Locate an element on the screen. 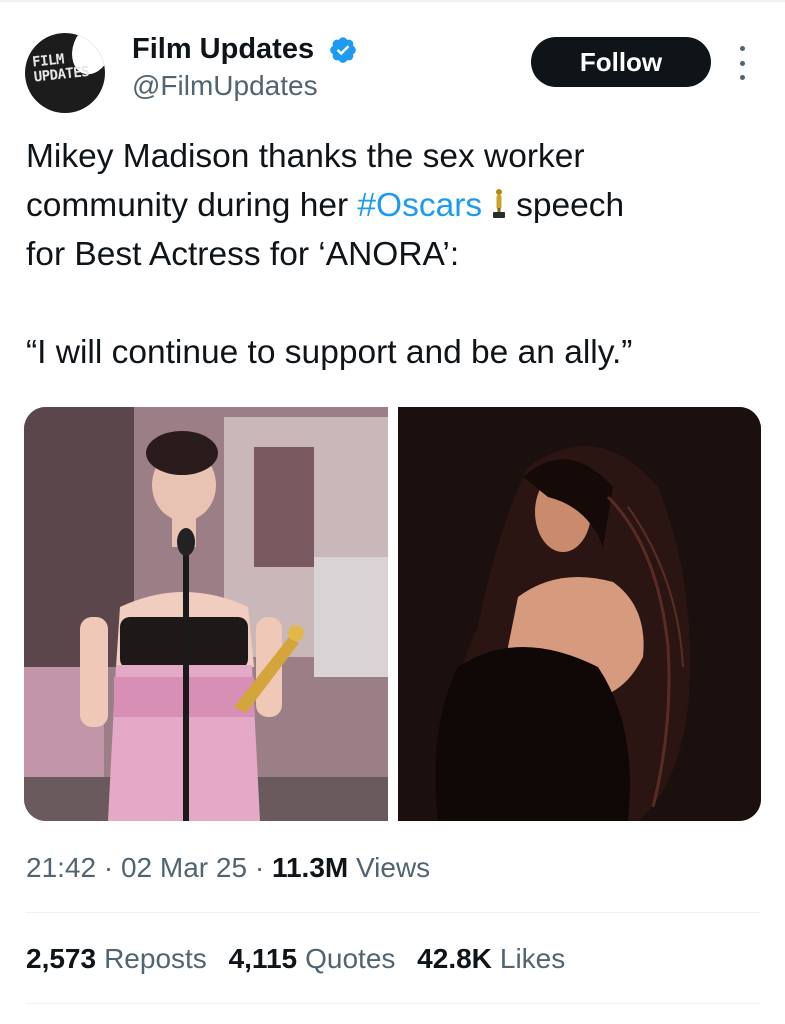  verified-badge-icon is located at coordinates (343, 50).